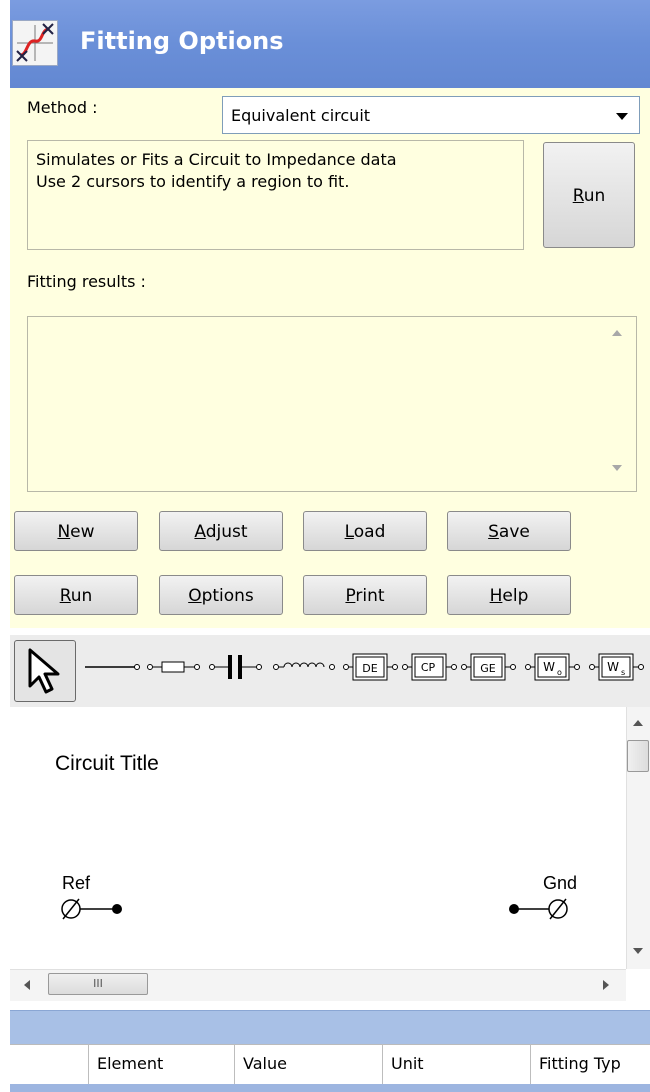 The image size is (650, 1092). What do you see at coordinates (112, 667) in the screenshot?
I see `wire-icon` at bounding box center [112, 667].